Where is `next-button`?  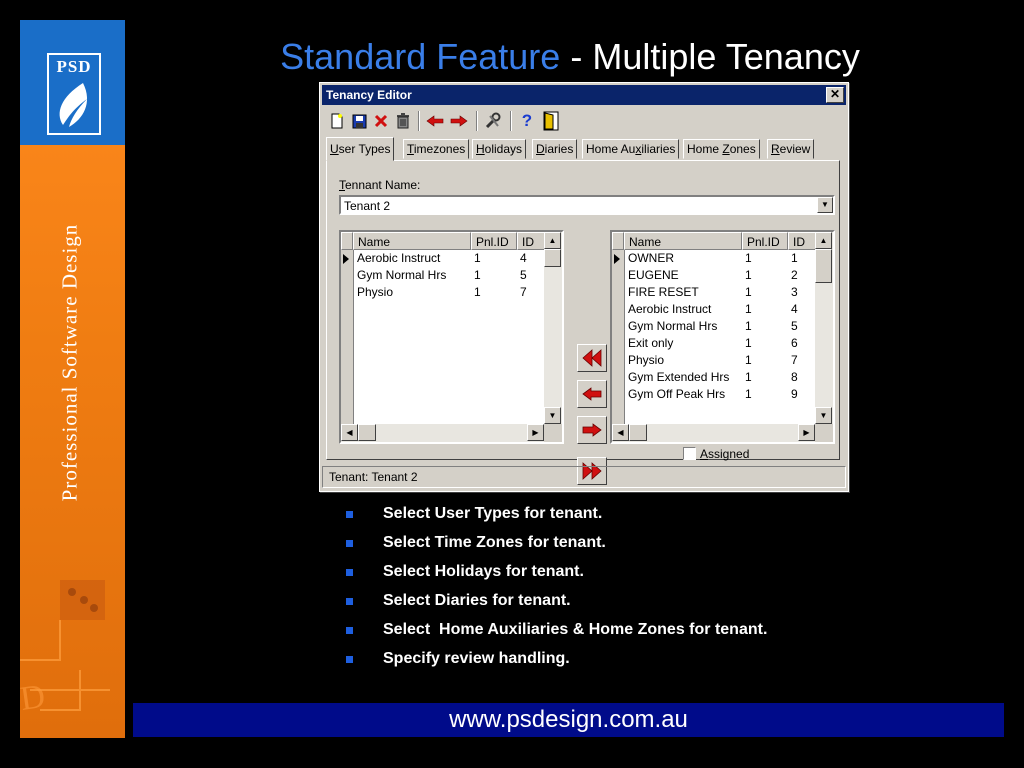
next-button is located at coordinates (459, 121).